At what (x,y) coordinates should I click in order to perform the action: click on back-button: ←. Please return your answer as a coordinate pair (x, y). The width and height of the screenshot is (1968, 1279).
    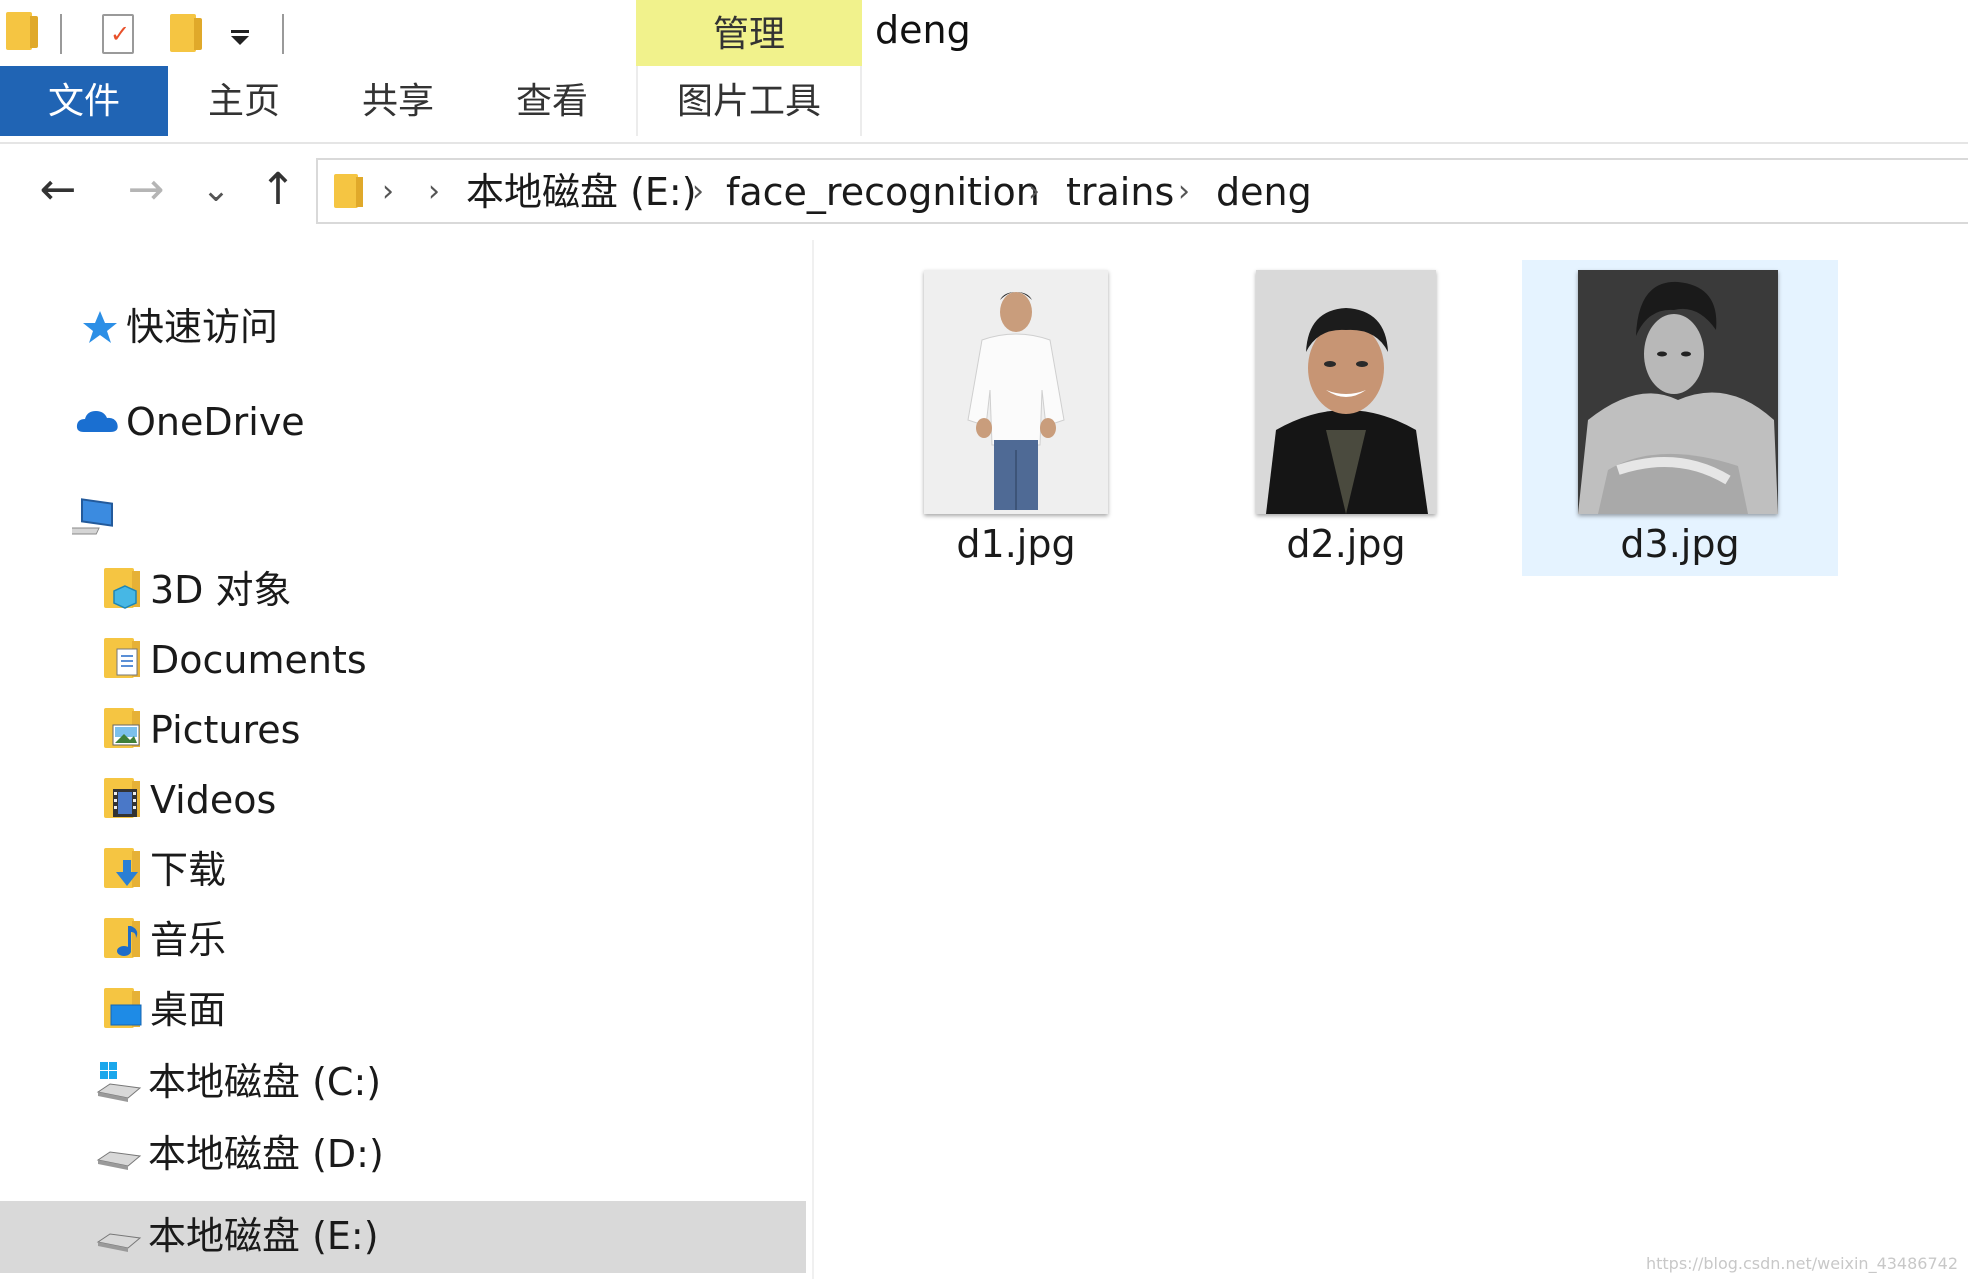
    Looking at the image, I should click on (58, 190).